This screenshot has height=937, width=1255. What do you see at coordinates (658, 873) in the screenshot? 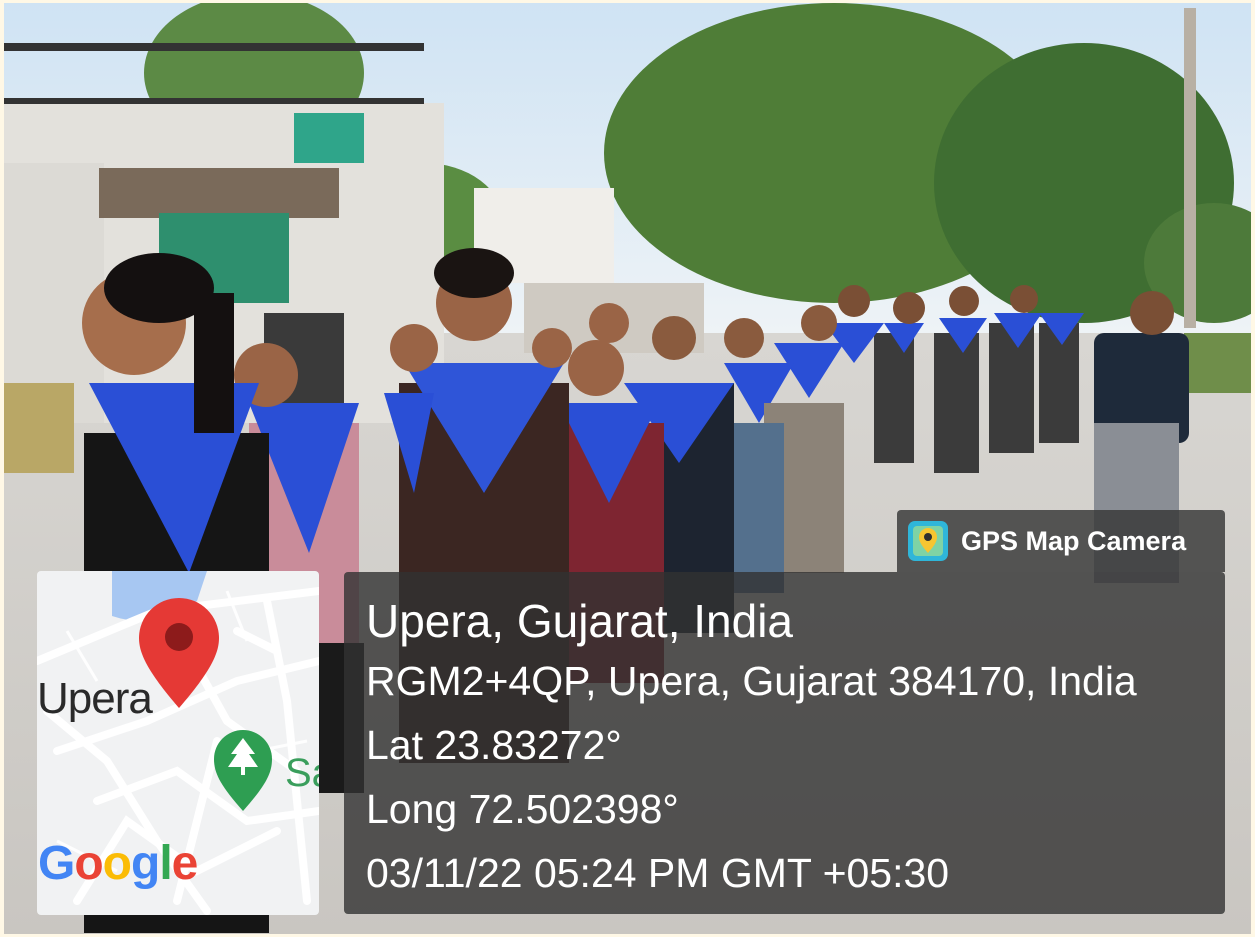
I see `timestamp: 03/11/22 05:24 PM GMT +05:30` at bounding box center [658, 873].